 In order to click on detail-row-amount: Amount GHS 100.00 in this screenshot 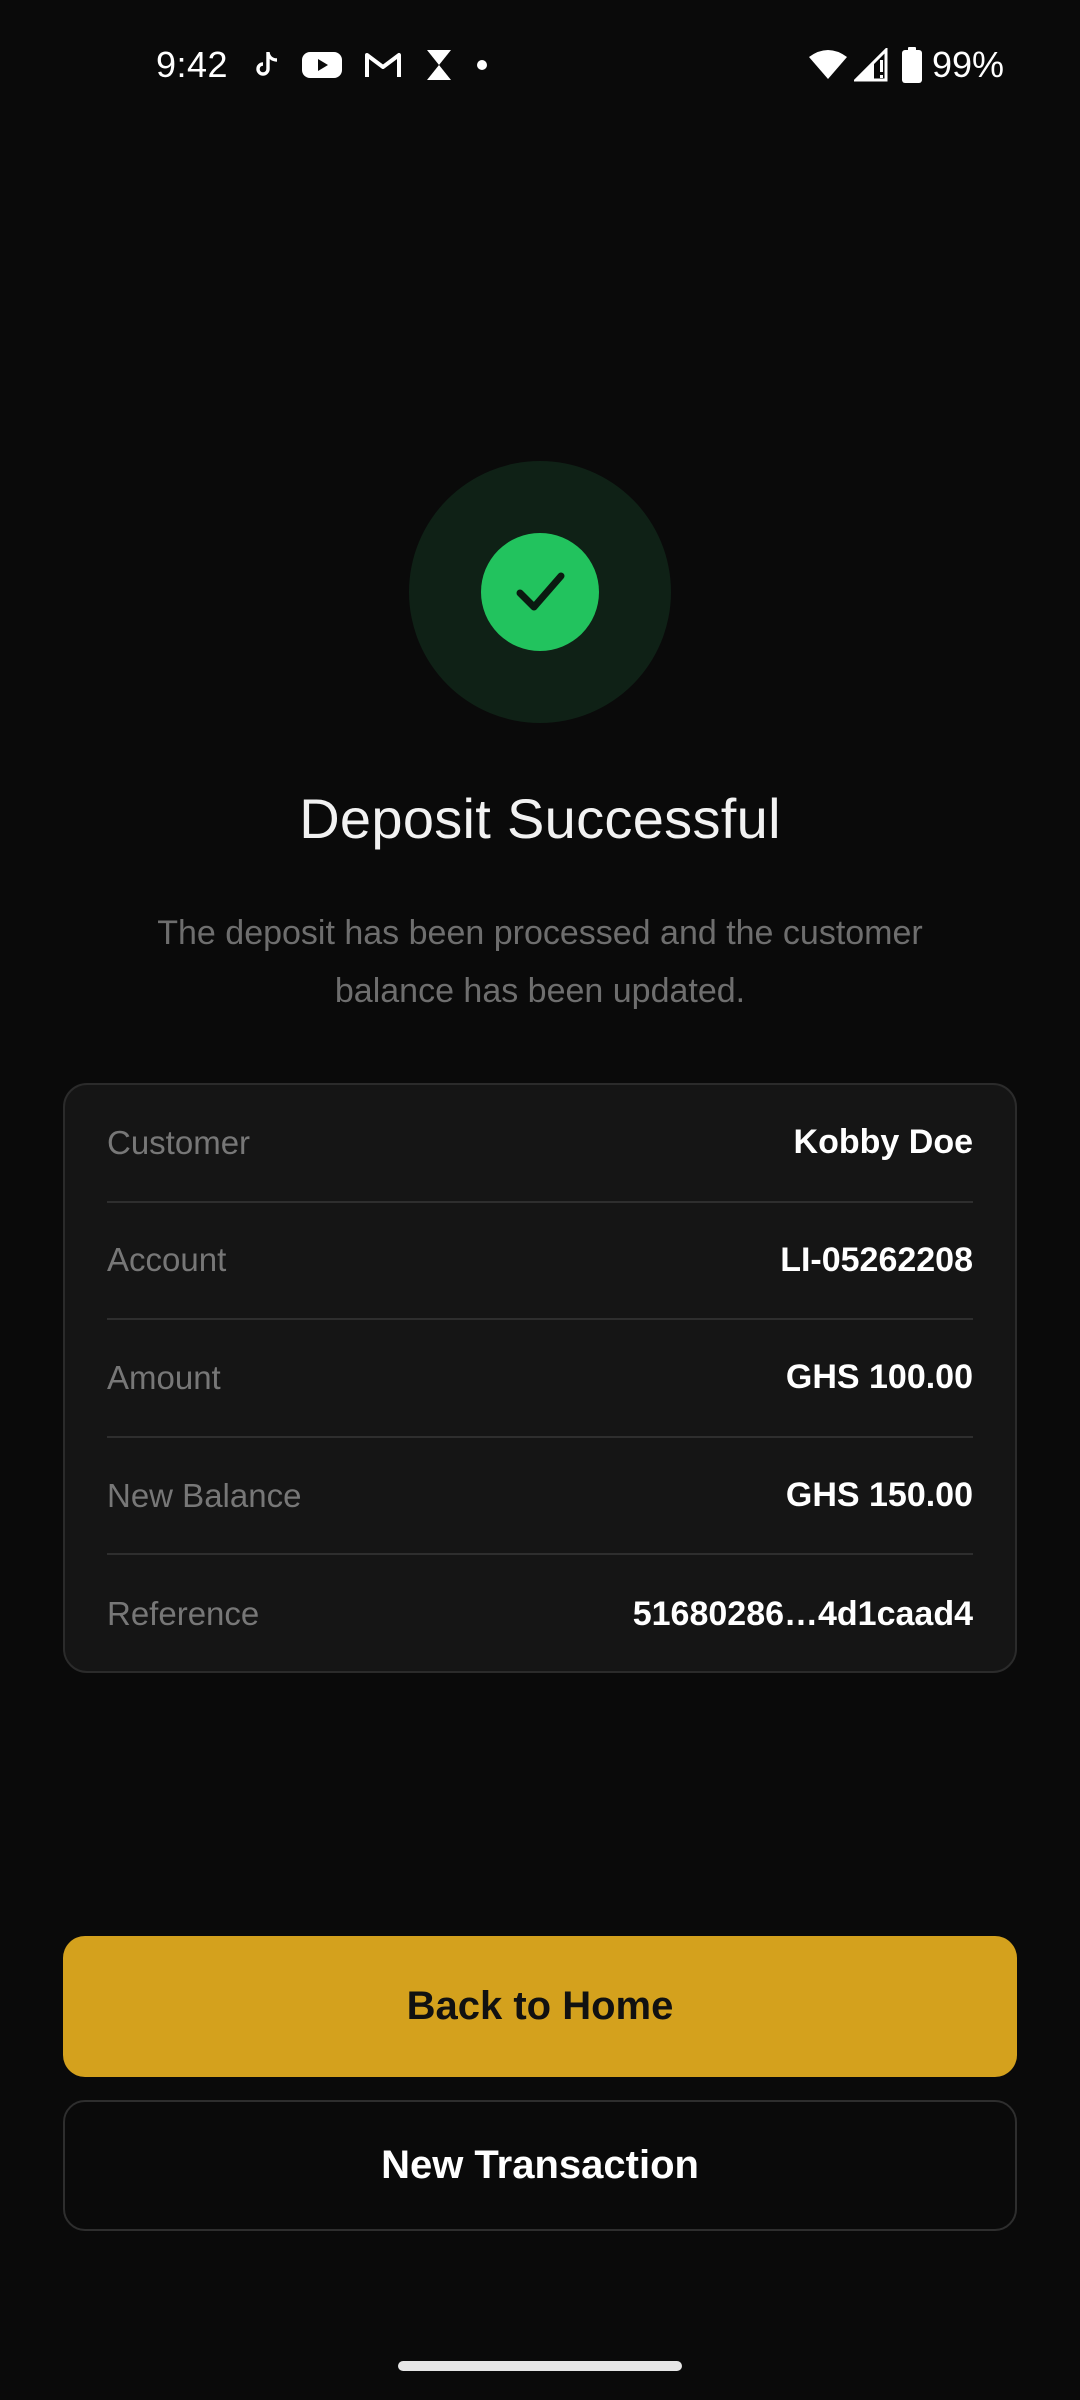, I will do `click(540, 1379)`.